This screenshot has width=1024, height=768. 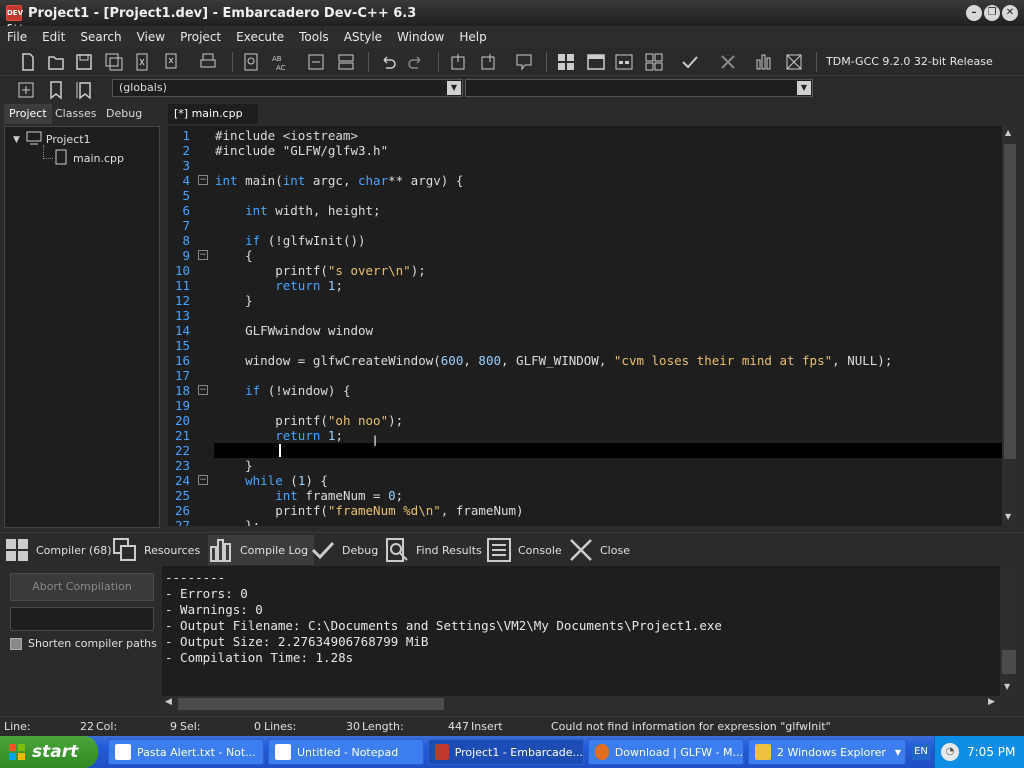 What do you see at coordinates (49, 752) in the screenshot?
I see `start-button: start` at bounding box center [49, 752].